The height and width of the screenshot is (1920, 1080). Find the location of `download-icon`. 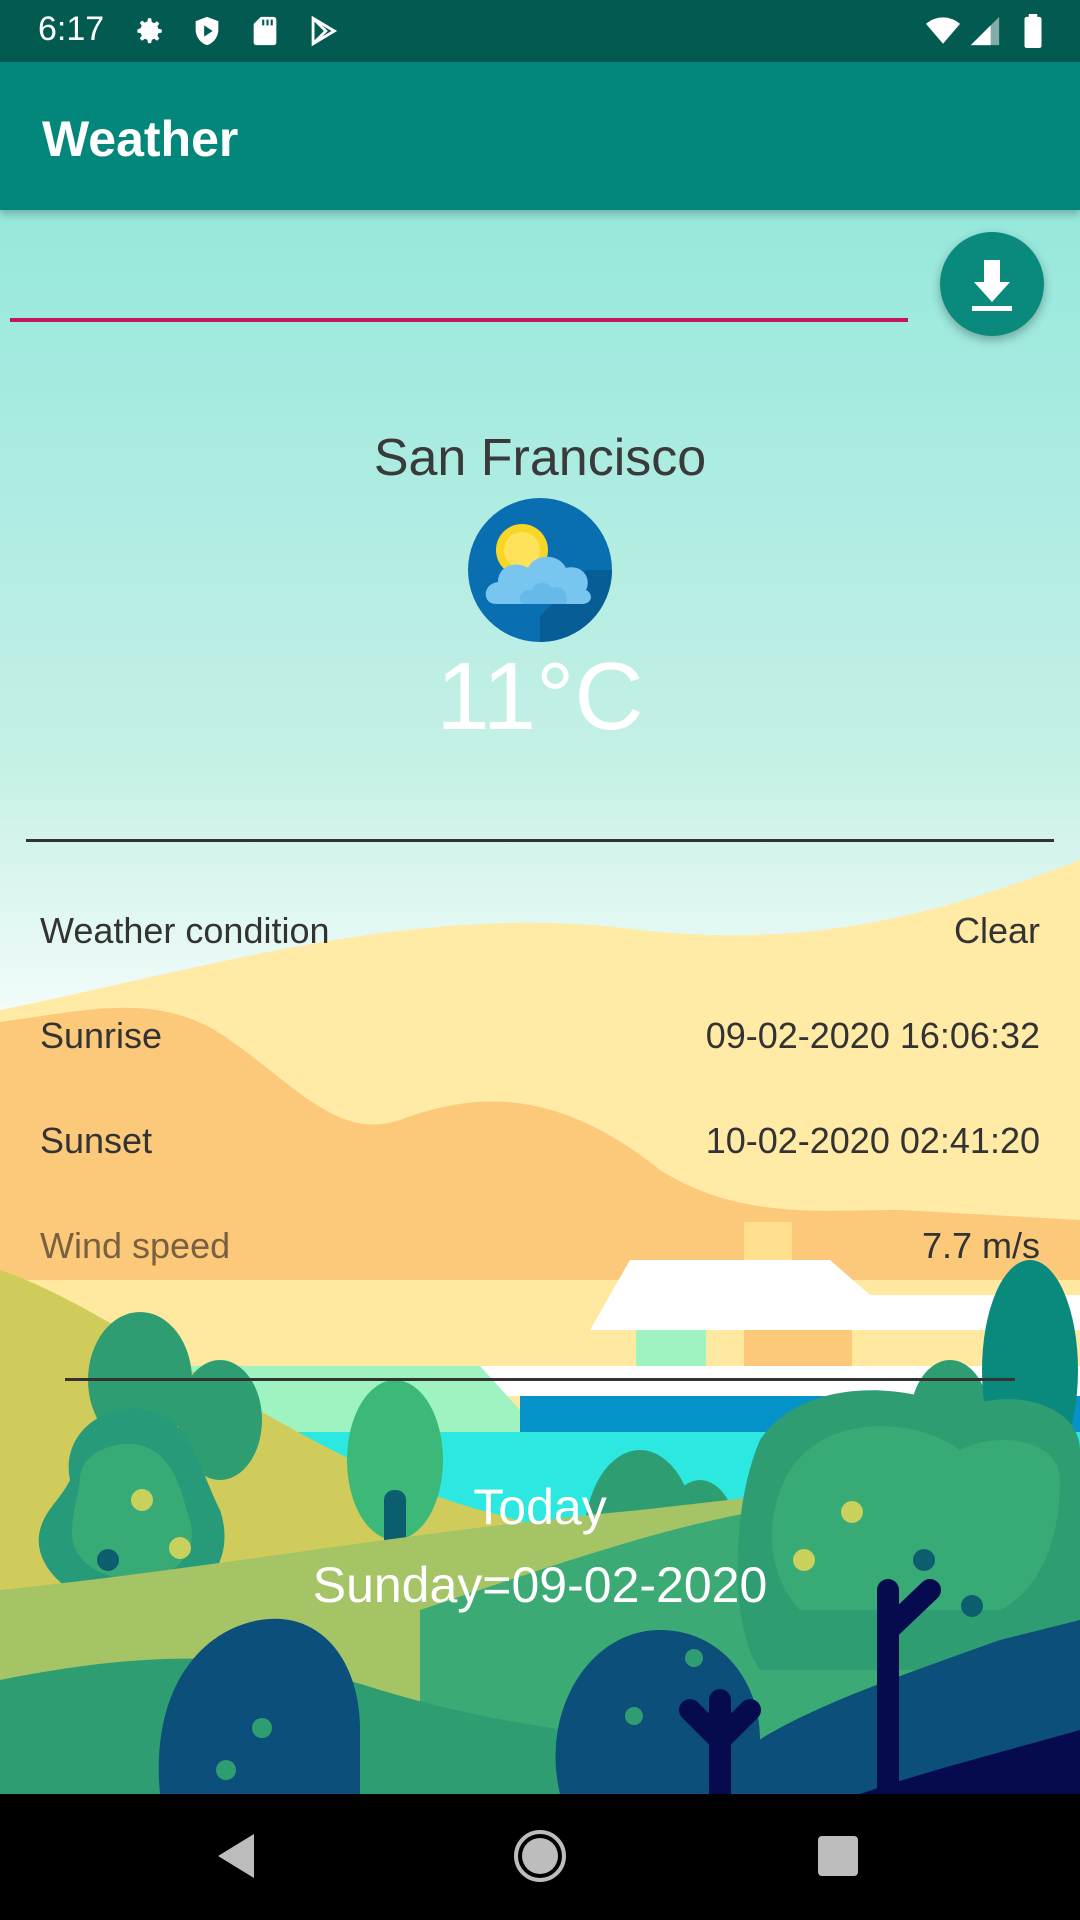

download-icon is located at coordinates (992, 285).